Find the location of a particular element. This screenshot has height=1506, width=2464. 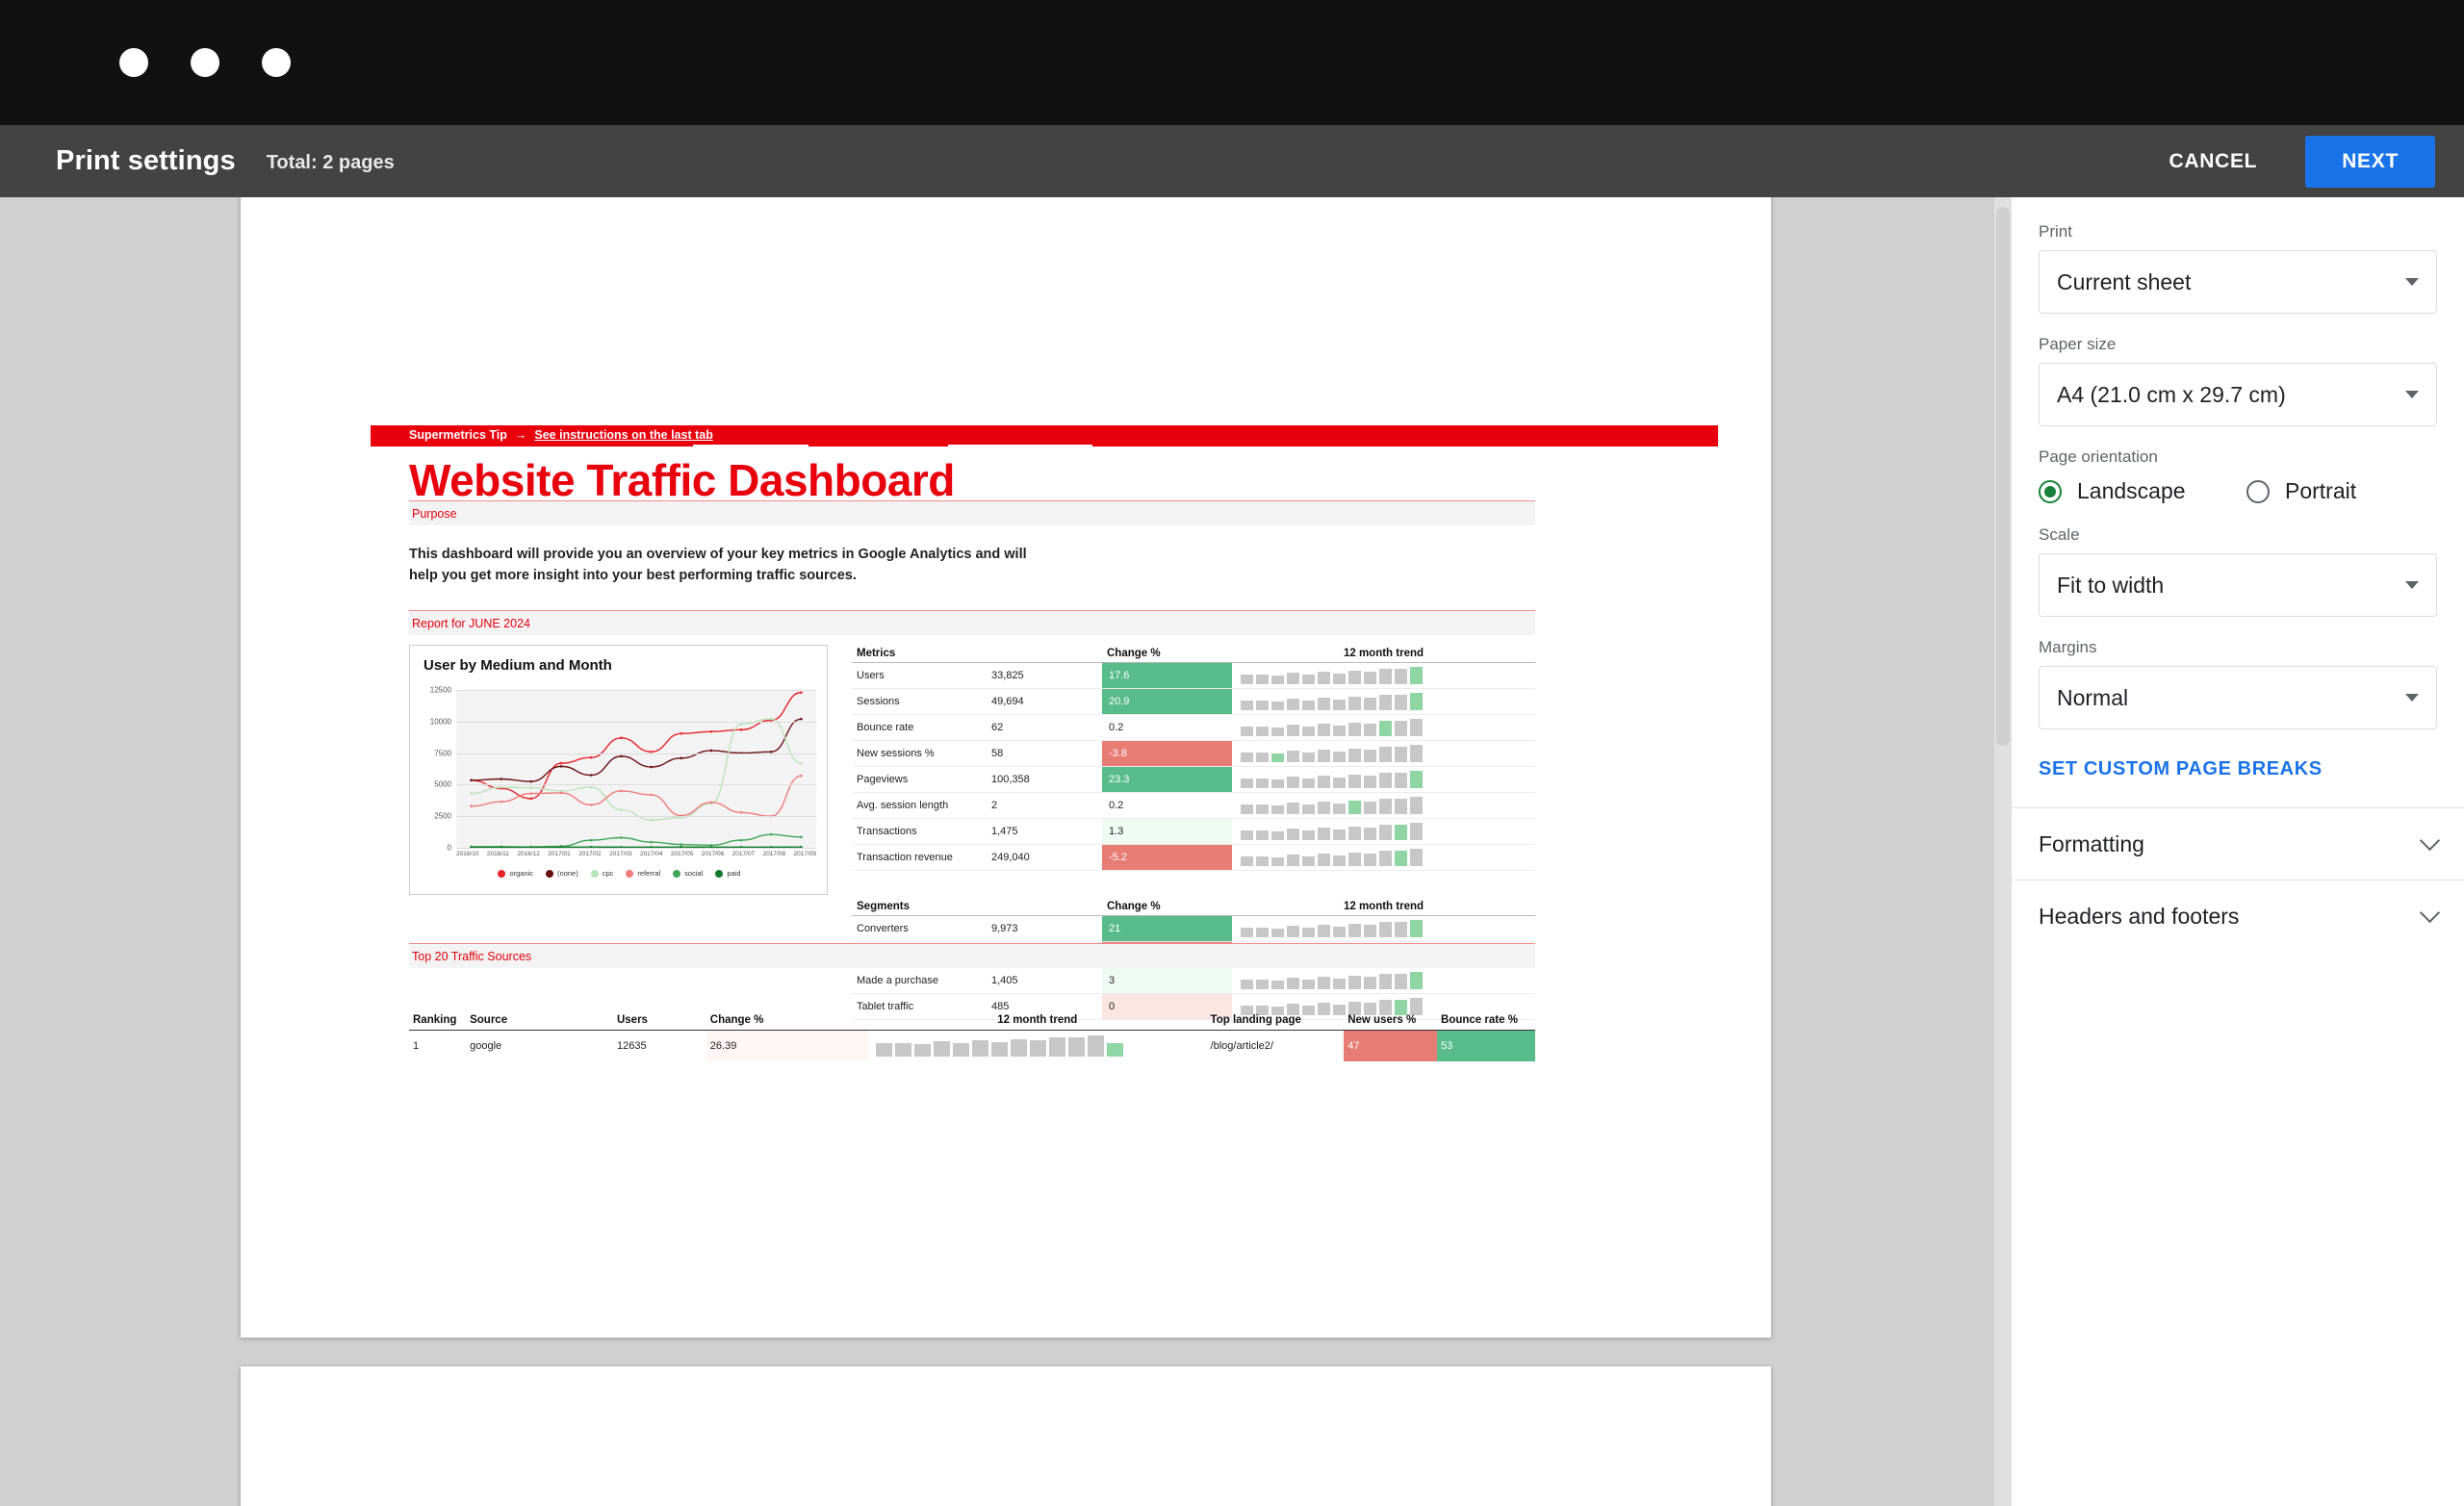

tip-instructions-link: See instructions on the last tab is located at coordinates (623, 435).